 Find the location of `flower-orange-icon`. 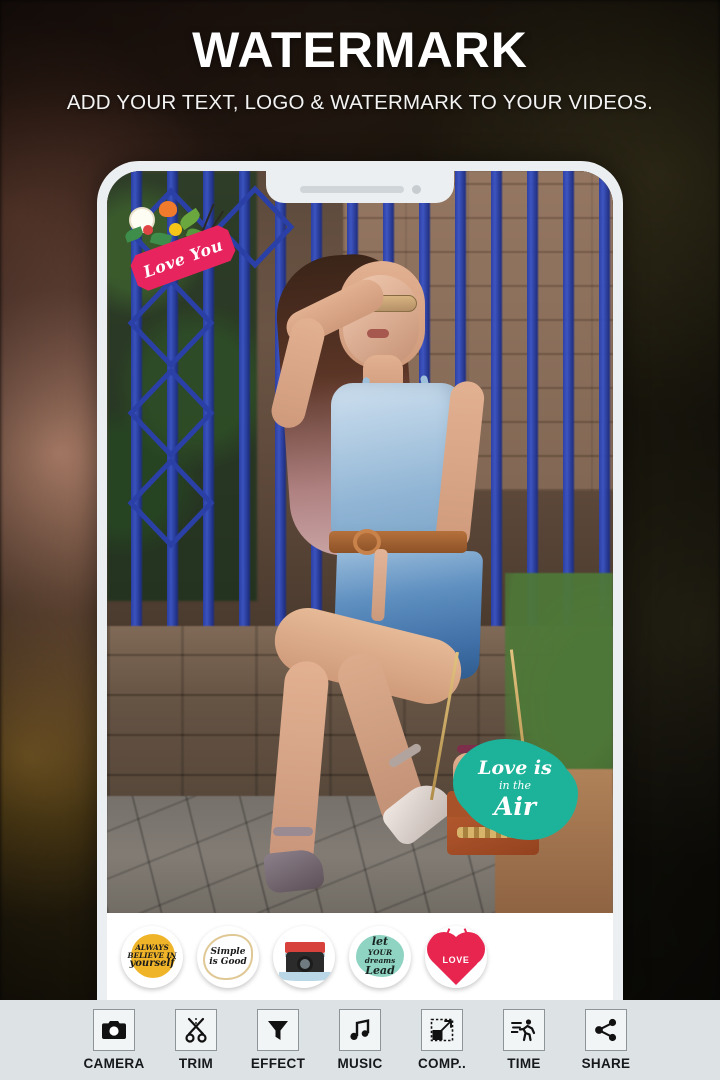

flower-orange-icon is located at coordinates (168, 209).